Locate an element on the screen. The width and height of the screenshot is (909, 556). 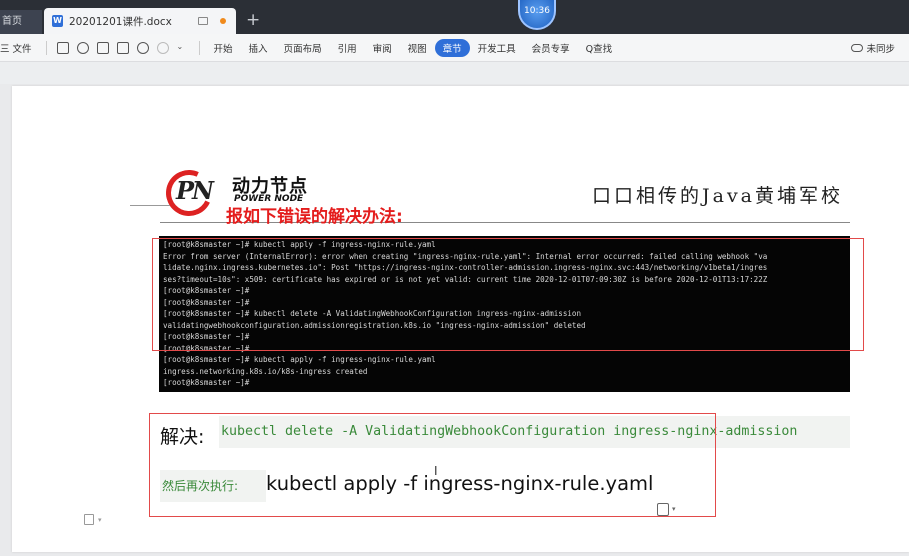
menu-member: 会员专享 is located at coordinates (551, 48).